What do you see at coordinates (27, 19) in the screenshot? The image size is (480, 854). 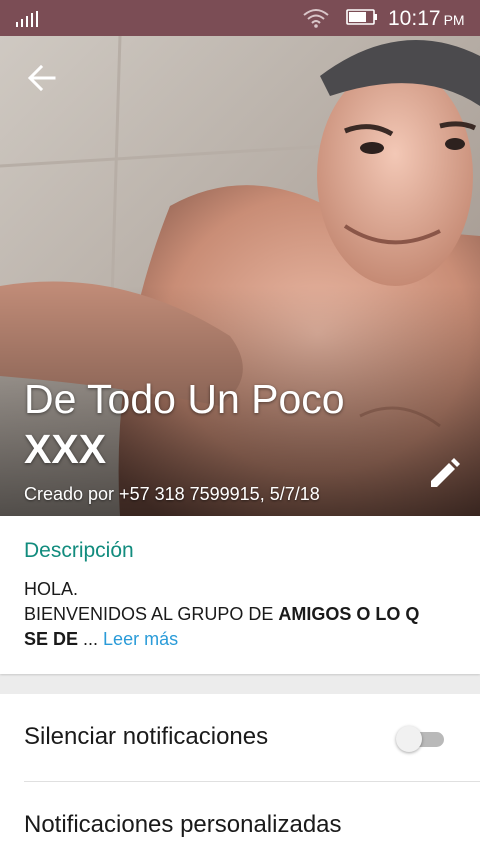 I see `signal-icon` at bounding box center [27, 19].